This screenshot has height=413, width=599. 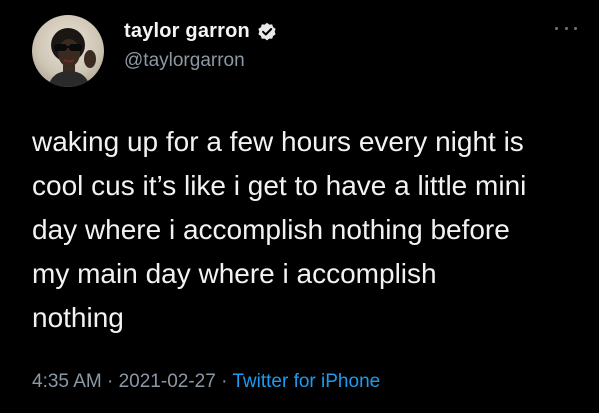 I want to click on more-options-icon, so click(x=566, y=28).